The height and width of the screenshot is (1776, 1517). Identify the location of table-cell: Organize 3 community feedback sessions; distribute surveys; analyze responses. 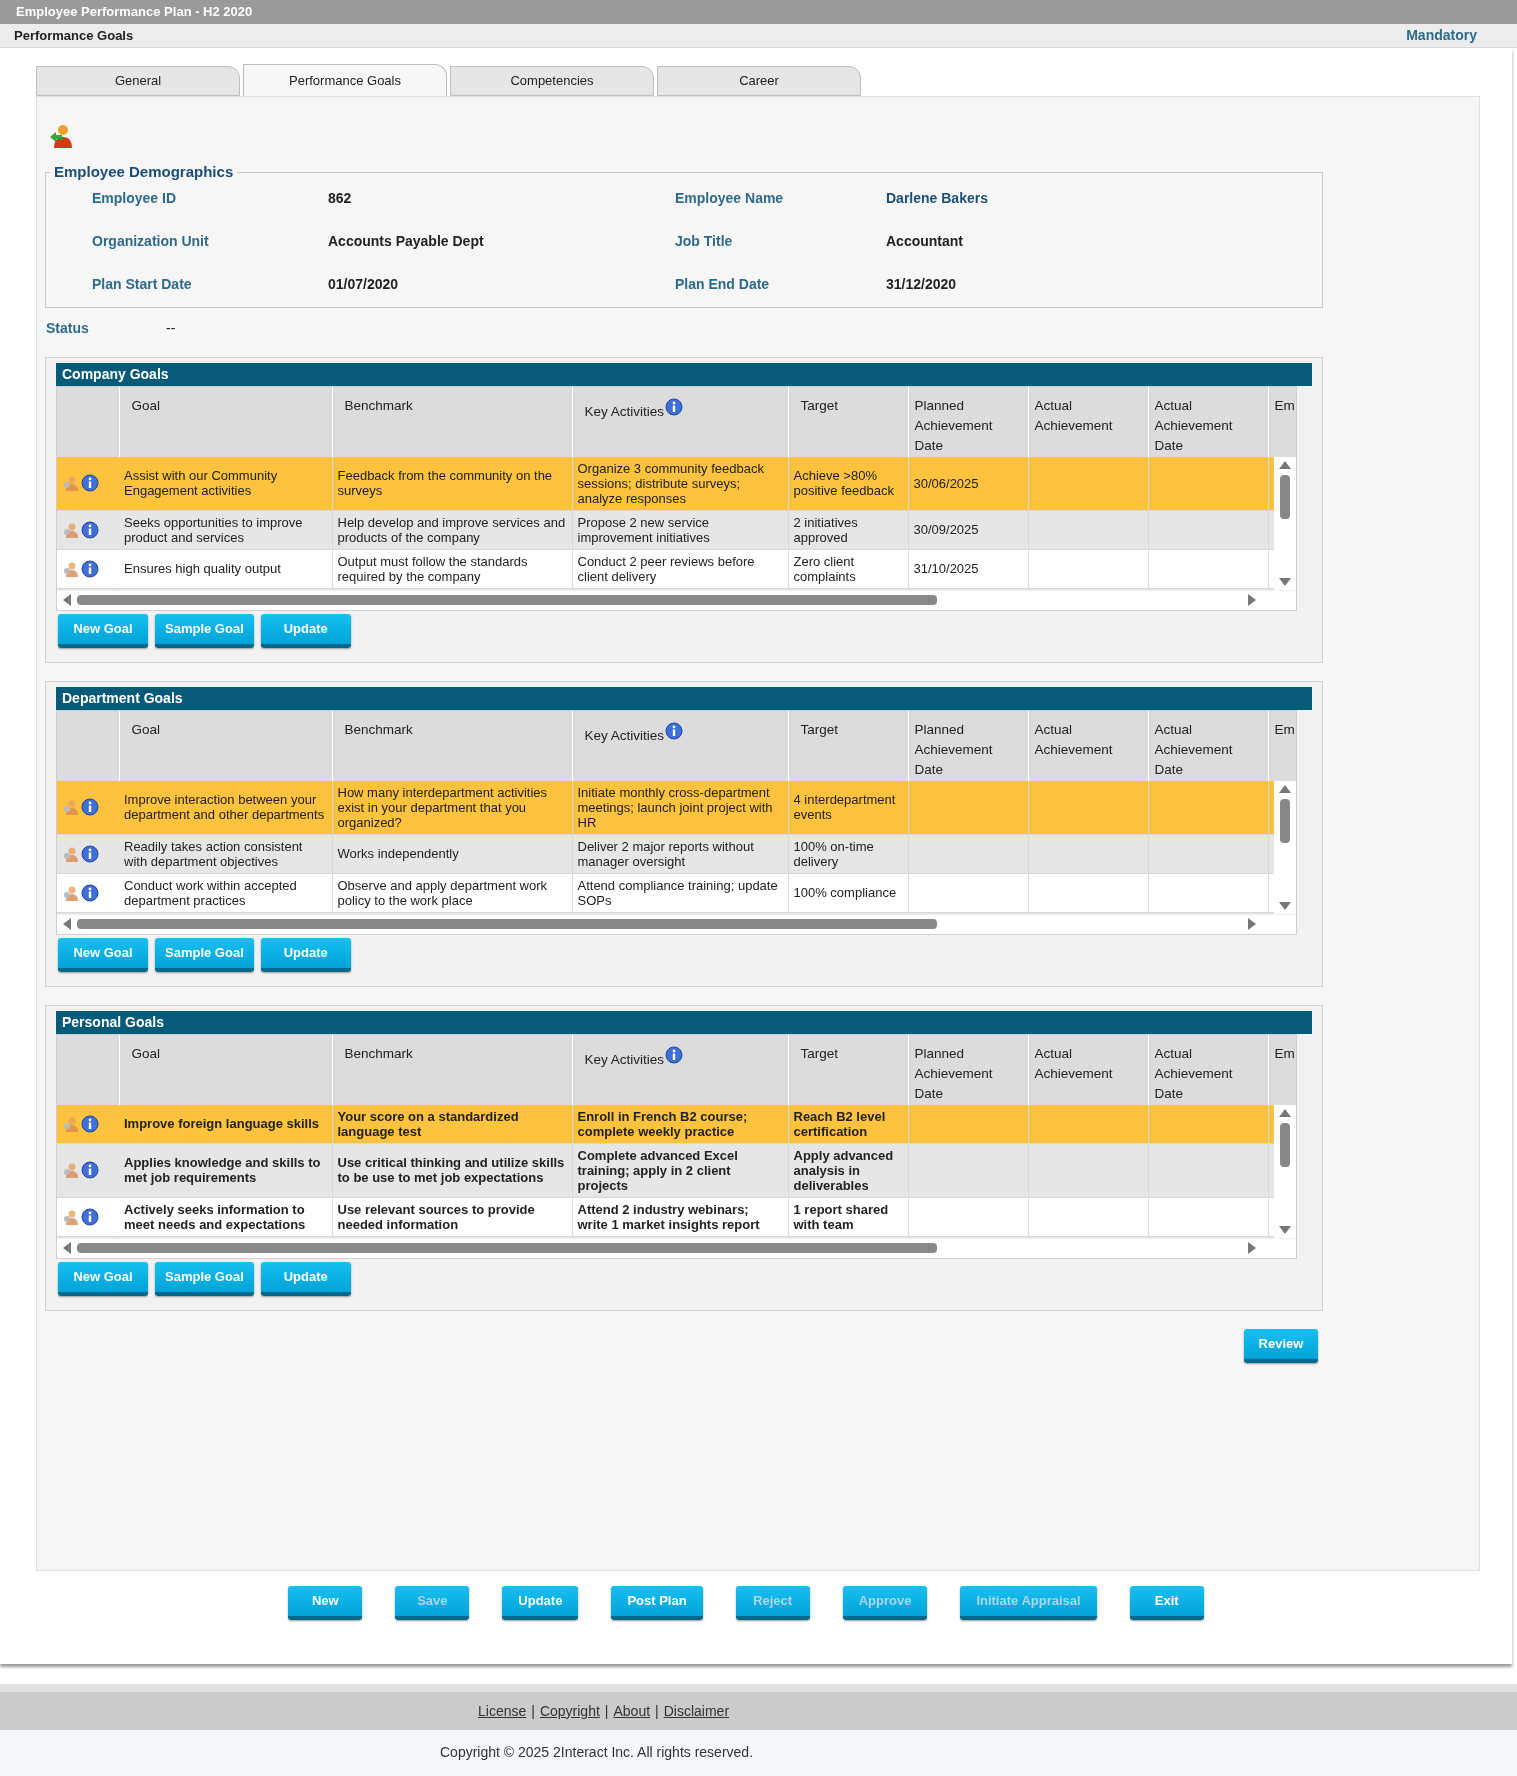
(670, 483).